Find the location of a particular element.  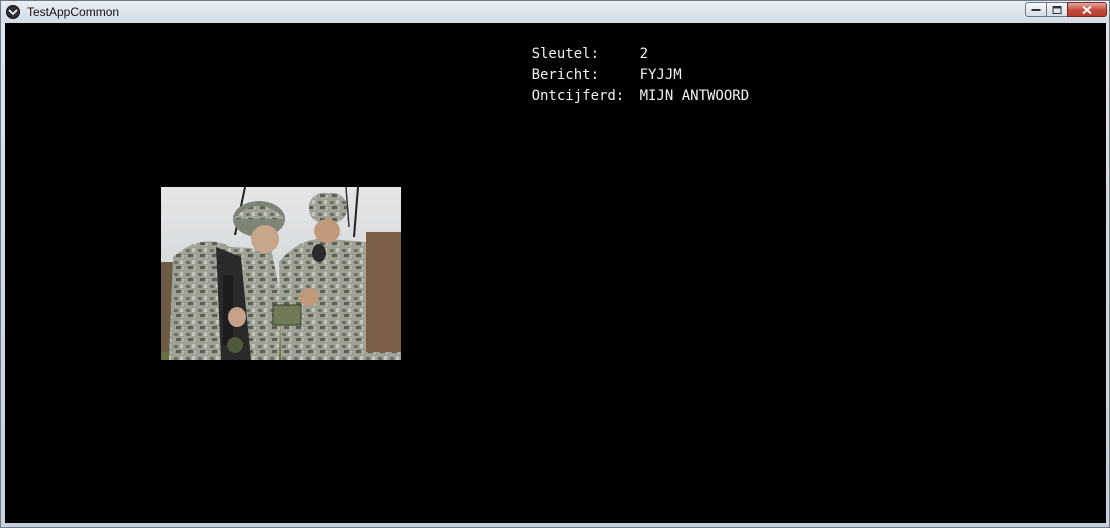

maximize-icon is located at coordinates (1057, 9).